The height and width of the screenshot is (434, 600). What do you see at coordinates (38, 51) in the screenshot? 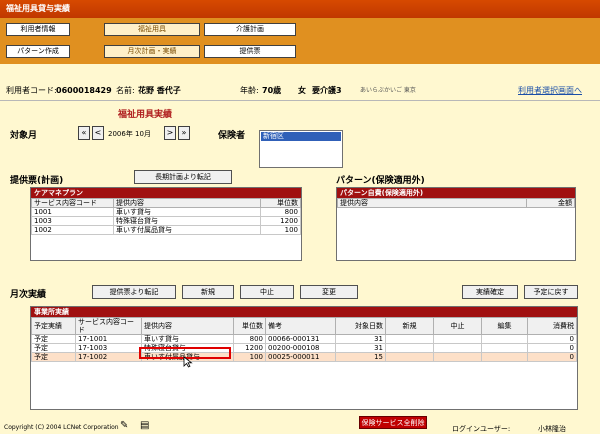
I see `nav-pattern-button: パターン作成` at bounding box center [38, 51].